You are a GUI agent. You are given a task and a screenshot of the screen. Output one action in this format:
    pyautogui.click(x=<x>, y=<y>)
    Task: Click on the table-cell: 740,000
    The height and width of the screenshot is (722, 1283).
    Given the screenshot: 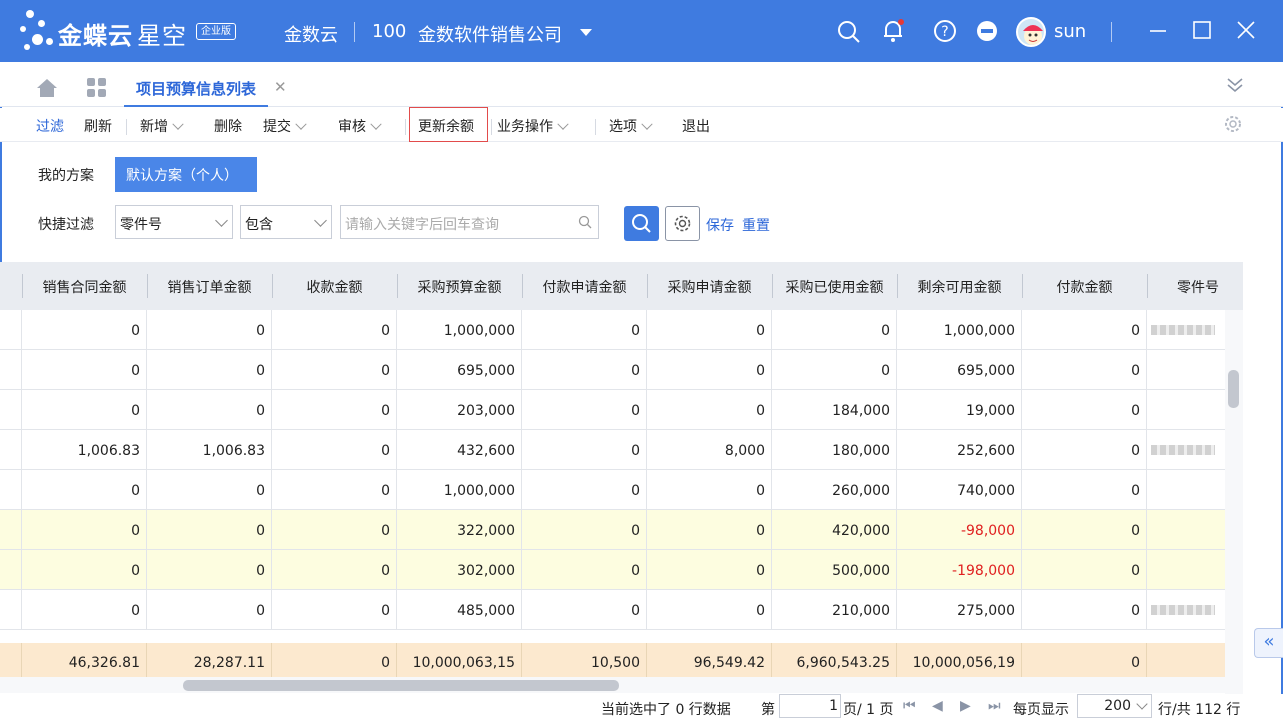 What is the action you would take?
    pyautogui.click(x=959, y=490)
    